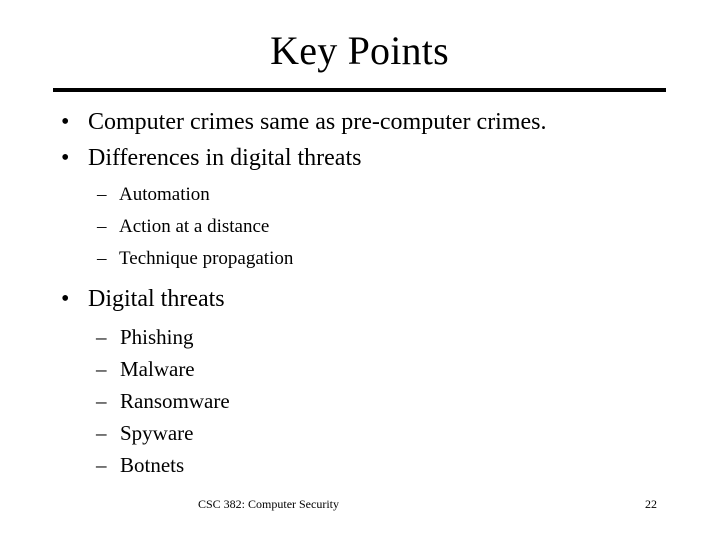  I want to click on bullet-item: • Differences in digital threats, so click(360, 158).